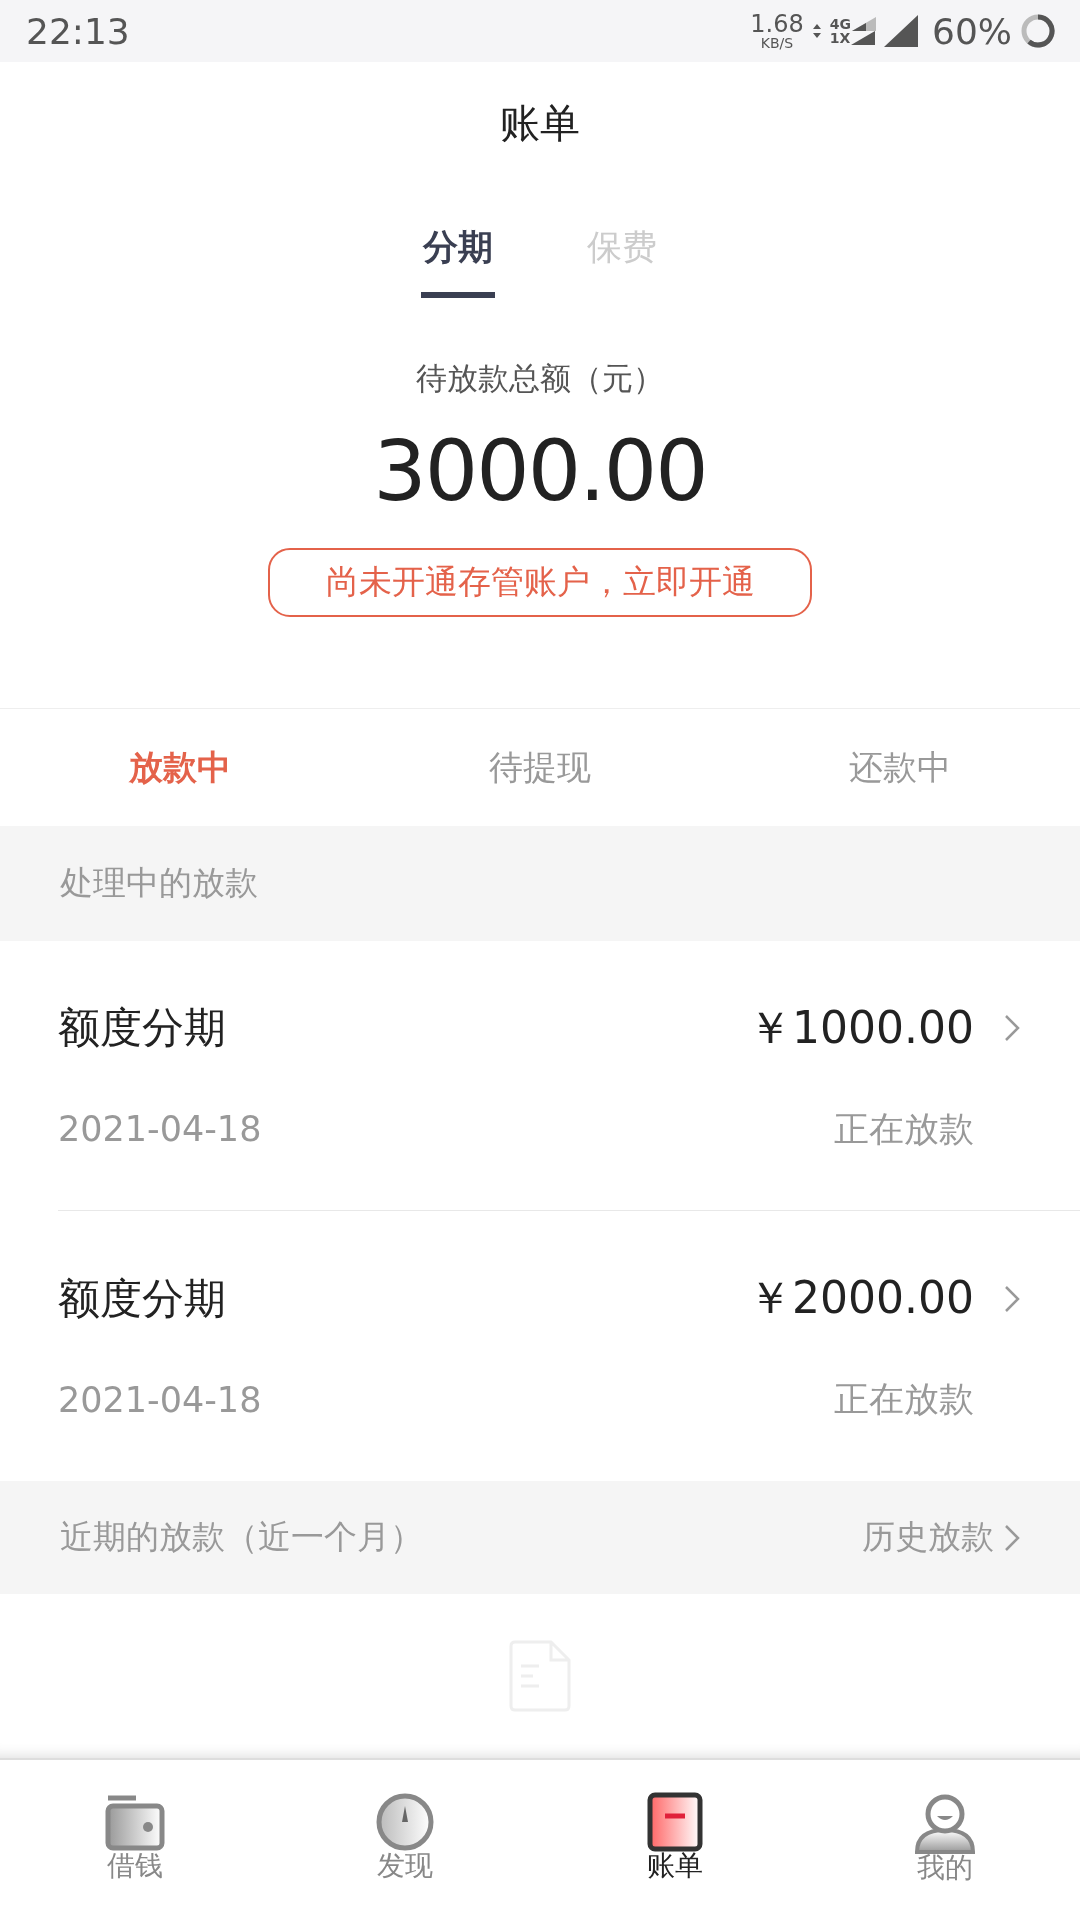 The image size is (1080, 1920). Describe the element at coordinates (405, 1822) in the screenshot. I see `compass-icon` at that location.